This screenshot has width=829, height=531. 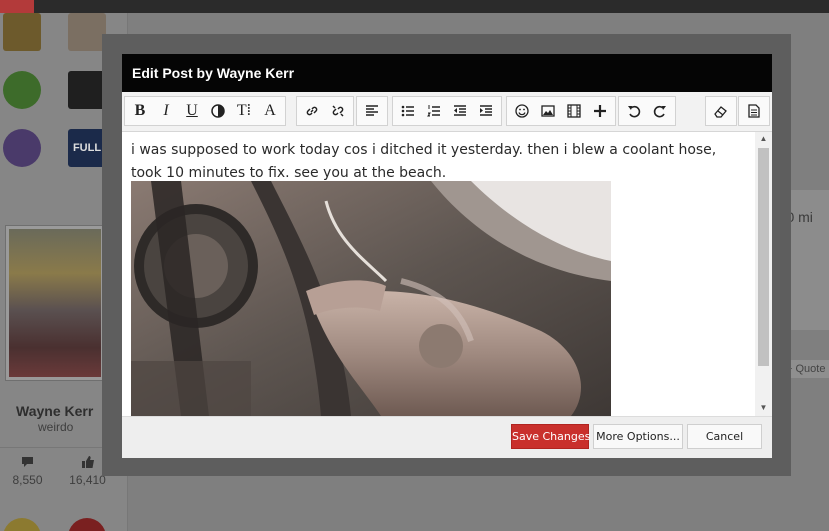 I want to click on profile-username: Wayne Kerr, so click(x=54, y=411).